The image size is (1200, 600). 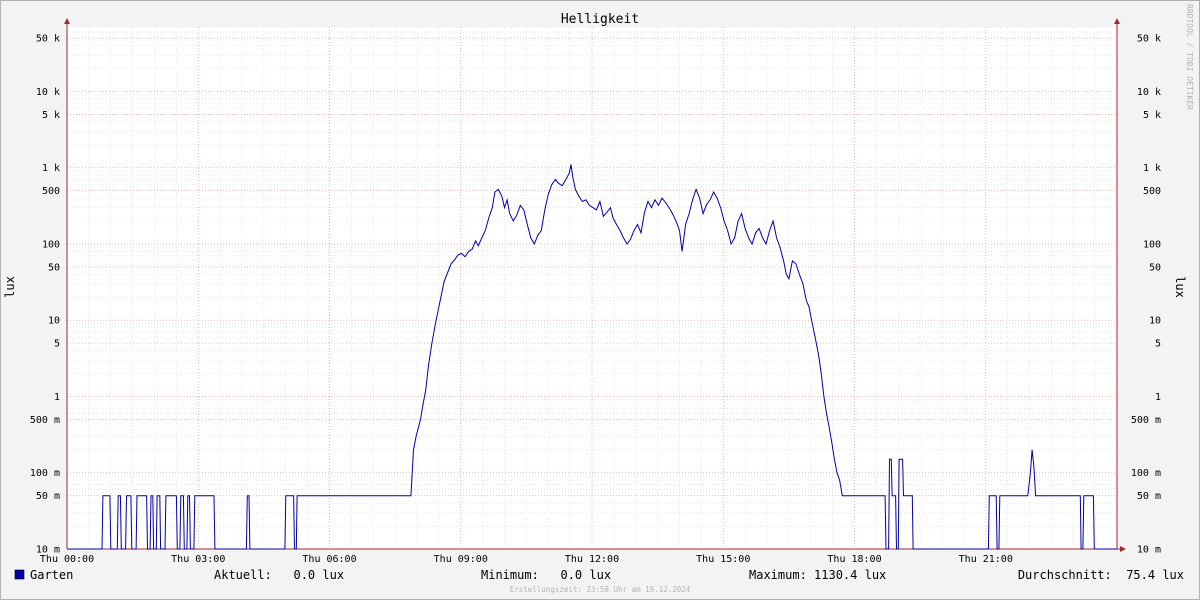 I want to click on rrdtool-watermark: RRDTOOL / TOBI OETIKER, so click(x=1189, y=57).